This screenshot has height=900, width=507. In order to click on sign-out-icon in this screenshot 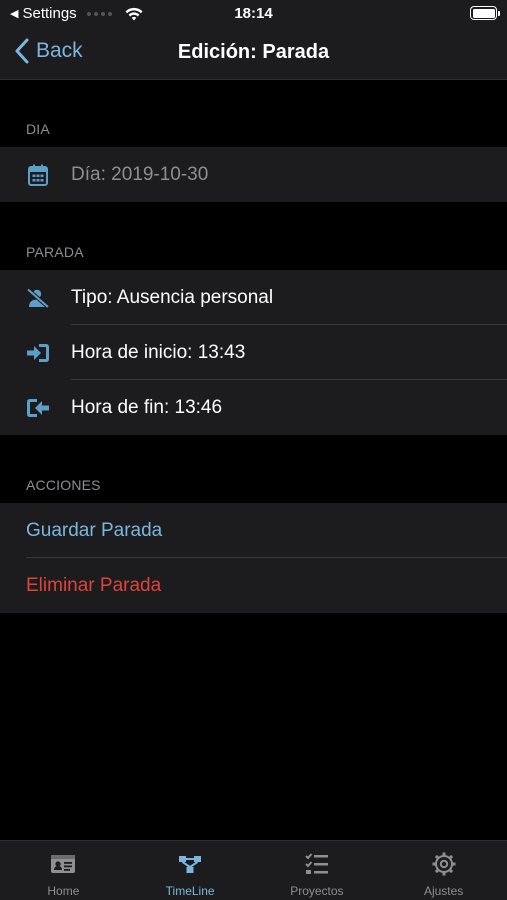, I will do `click(38, 408)`.